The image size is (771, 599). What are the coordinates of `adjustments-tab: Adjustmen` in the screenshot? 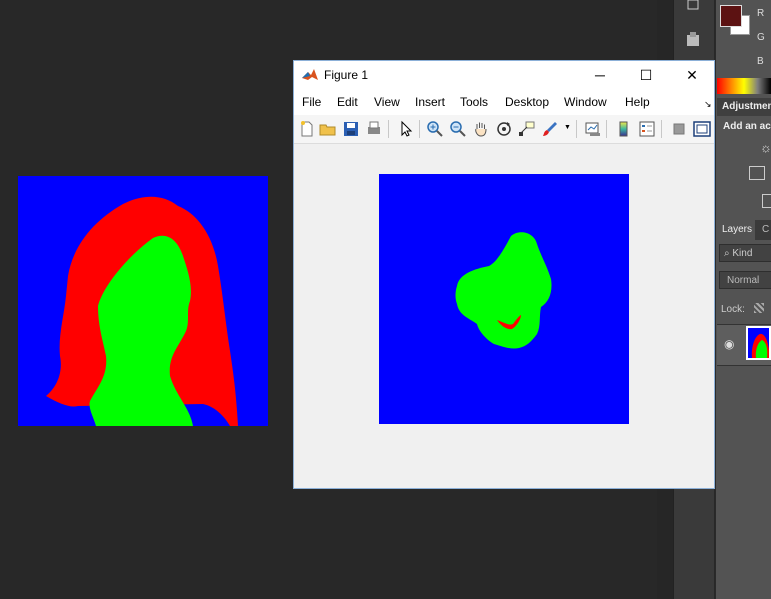 It's located at (744, 107).